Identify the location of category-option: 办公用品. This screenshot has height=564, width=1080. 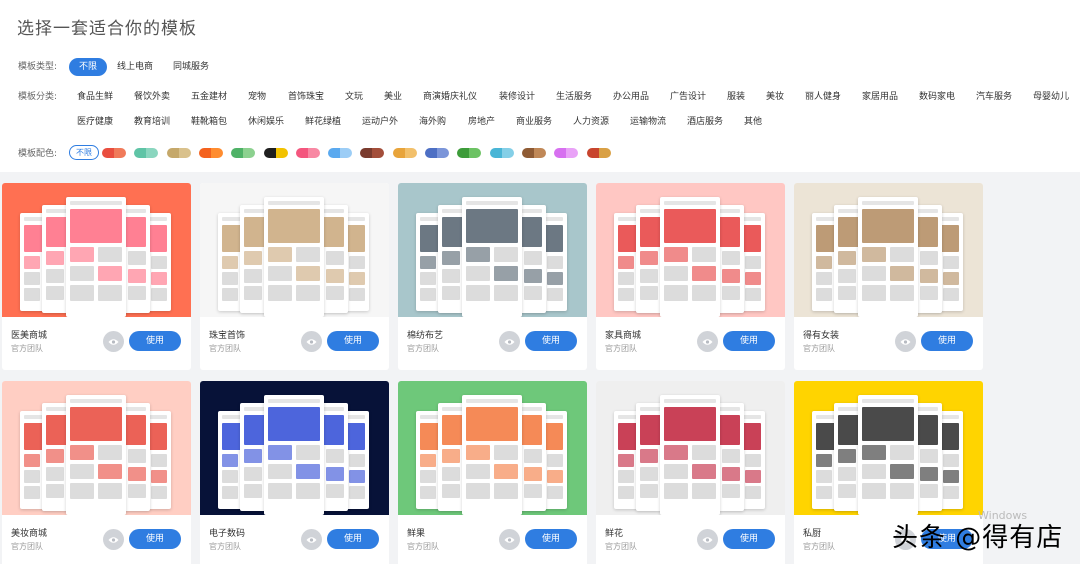
(631, 97).